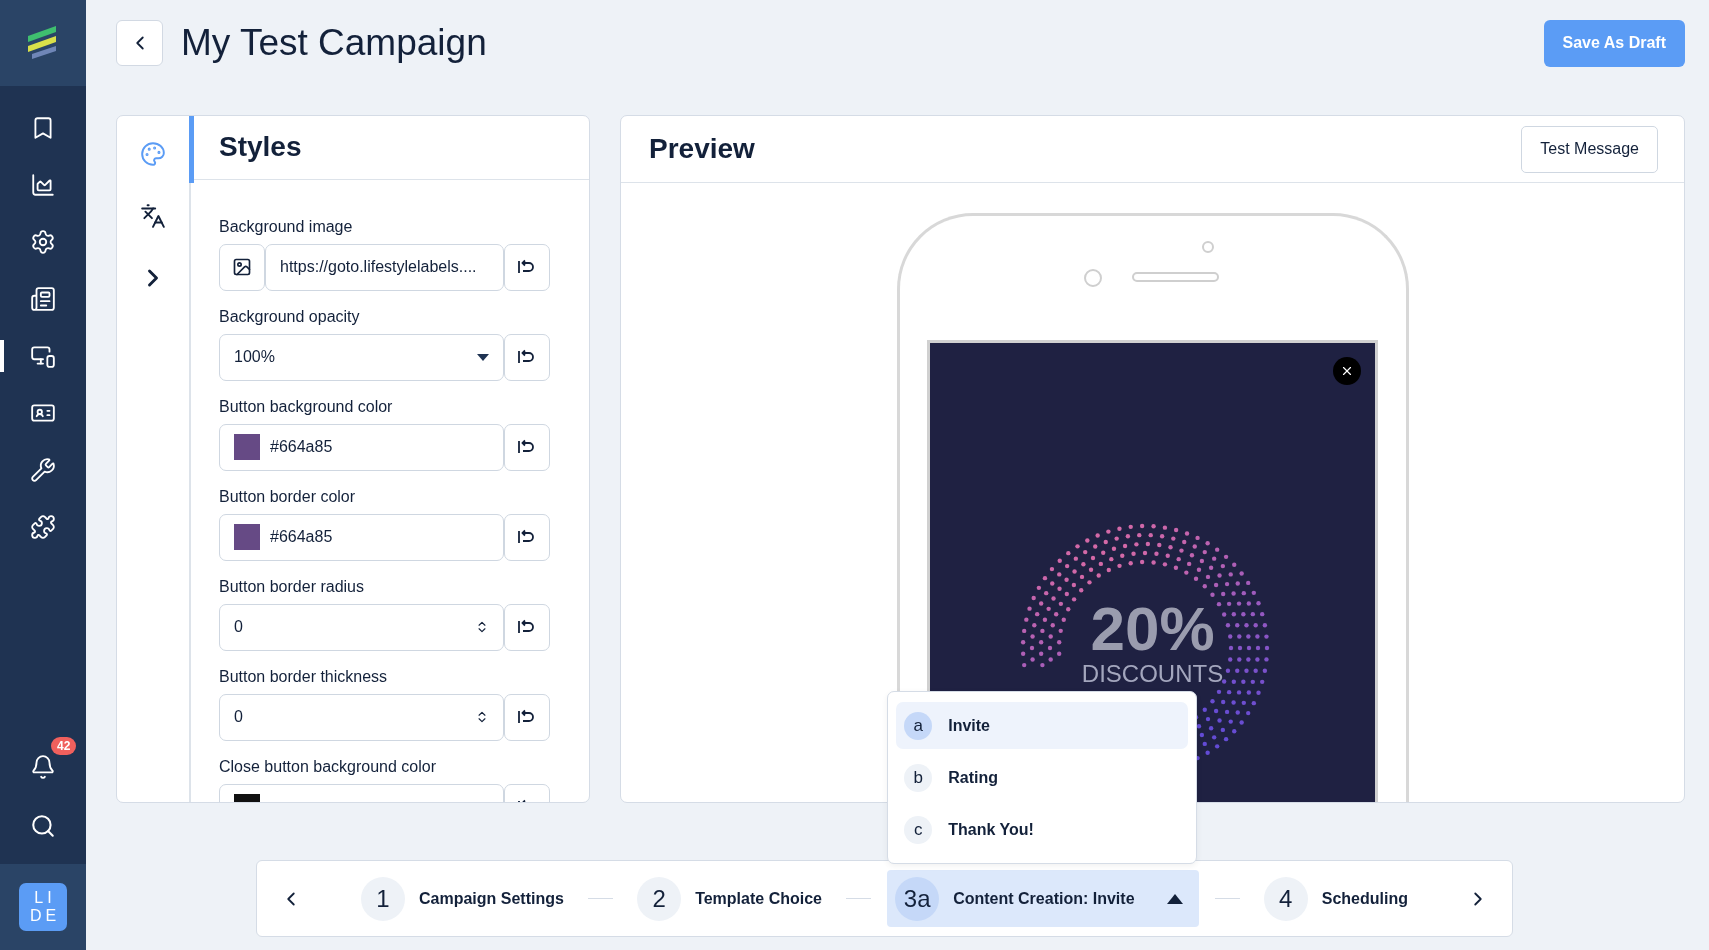 Image resolution: width=1709 pixels, height=950 pixels. I want to click on bell-icon, so click(43, 767).